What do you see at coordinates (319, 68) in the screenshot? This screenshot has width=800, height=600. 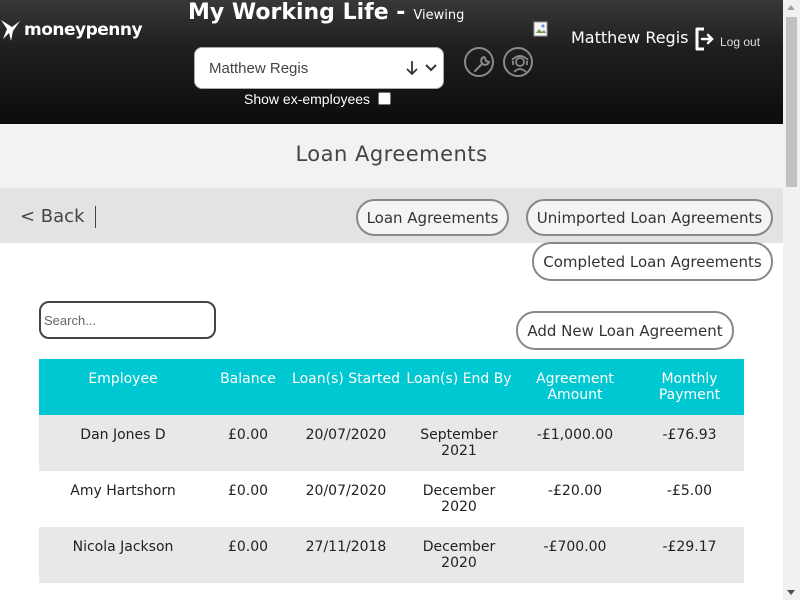 I see `employee-select: Matthew Regis` at bounding box center [319, 68].